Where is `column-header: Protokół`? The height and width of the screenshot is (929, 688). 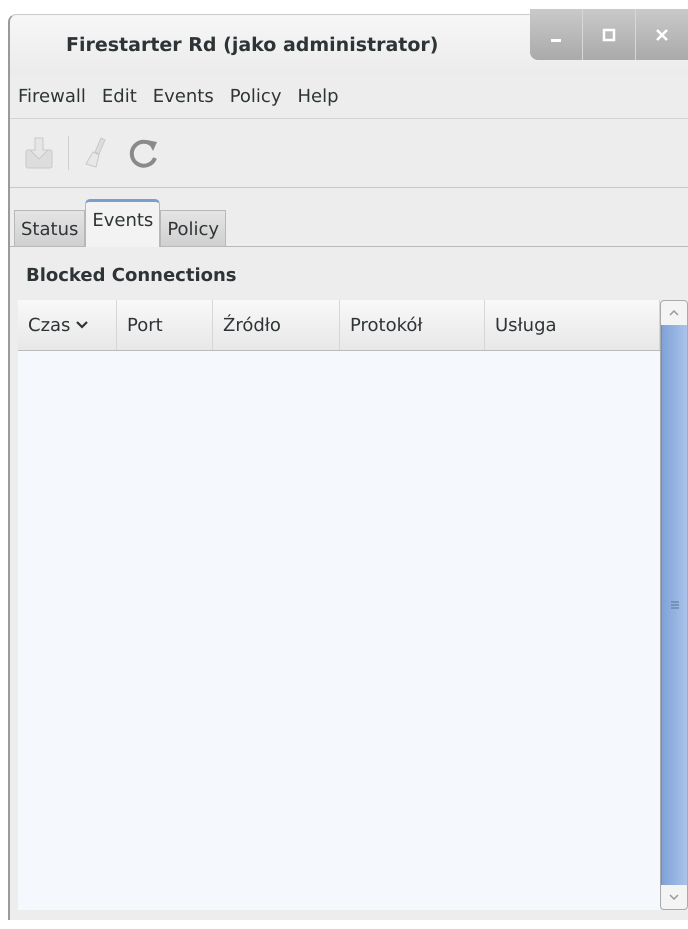 column-header: Protokół is located at coordinates (412, 325).